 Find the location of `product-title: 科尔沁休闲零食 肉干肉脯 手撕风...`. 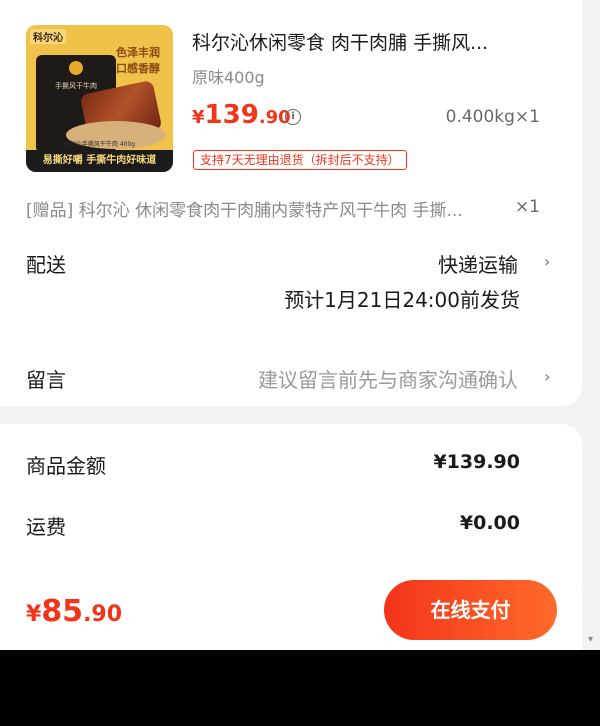

product-title: 科尔沁休闲零食 肉干肉脯 手撕风... is located at coordinates (372, 41).